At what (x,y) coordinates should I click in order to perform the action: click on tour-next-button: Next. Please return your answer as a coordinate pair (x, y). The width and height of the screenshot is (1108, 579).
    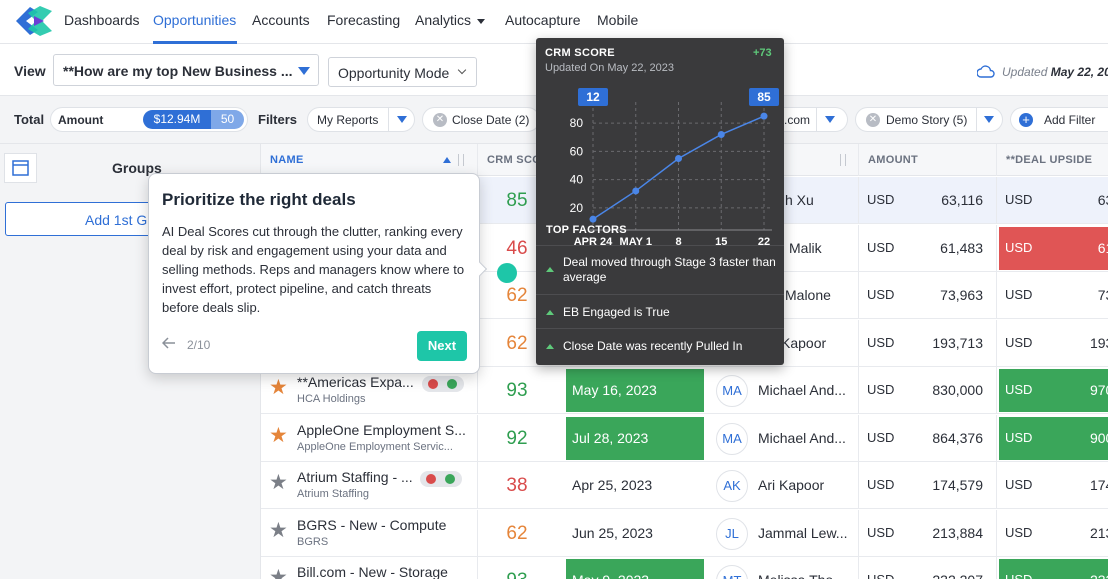
    Looking at the image, I should click on (442, 346).